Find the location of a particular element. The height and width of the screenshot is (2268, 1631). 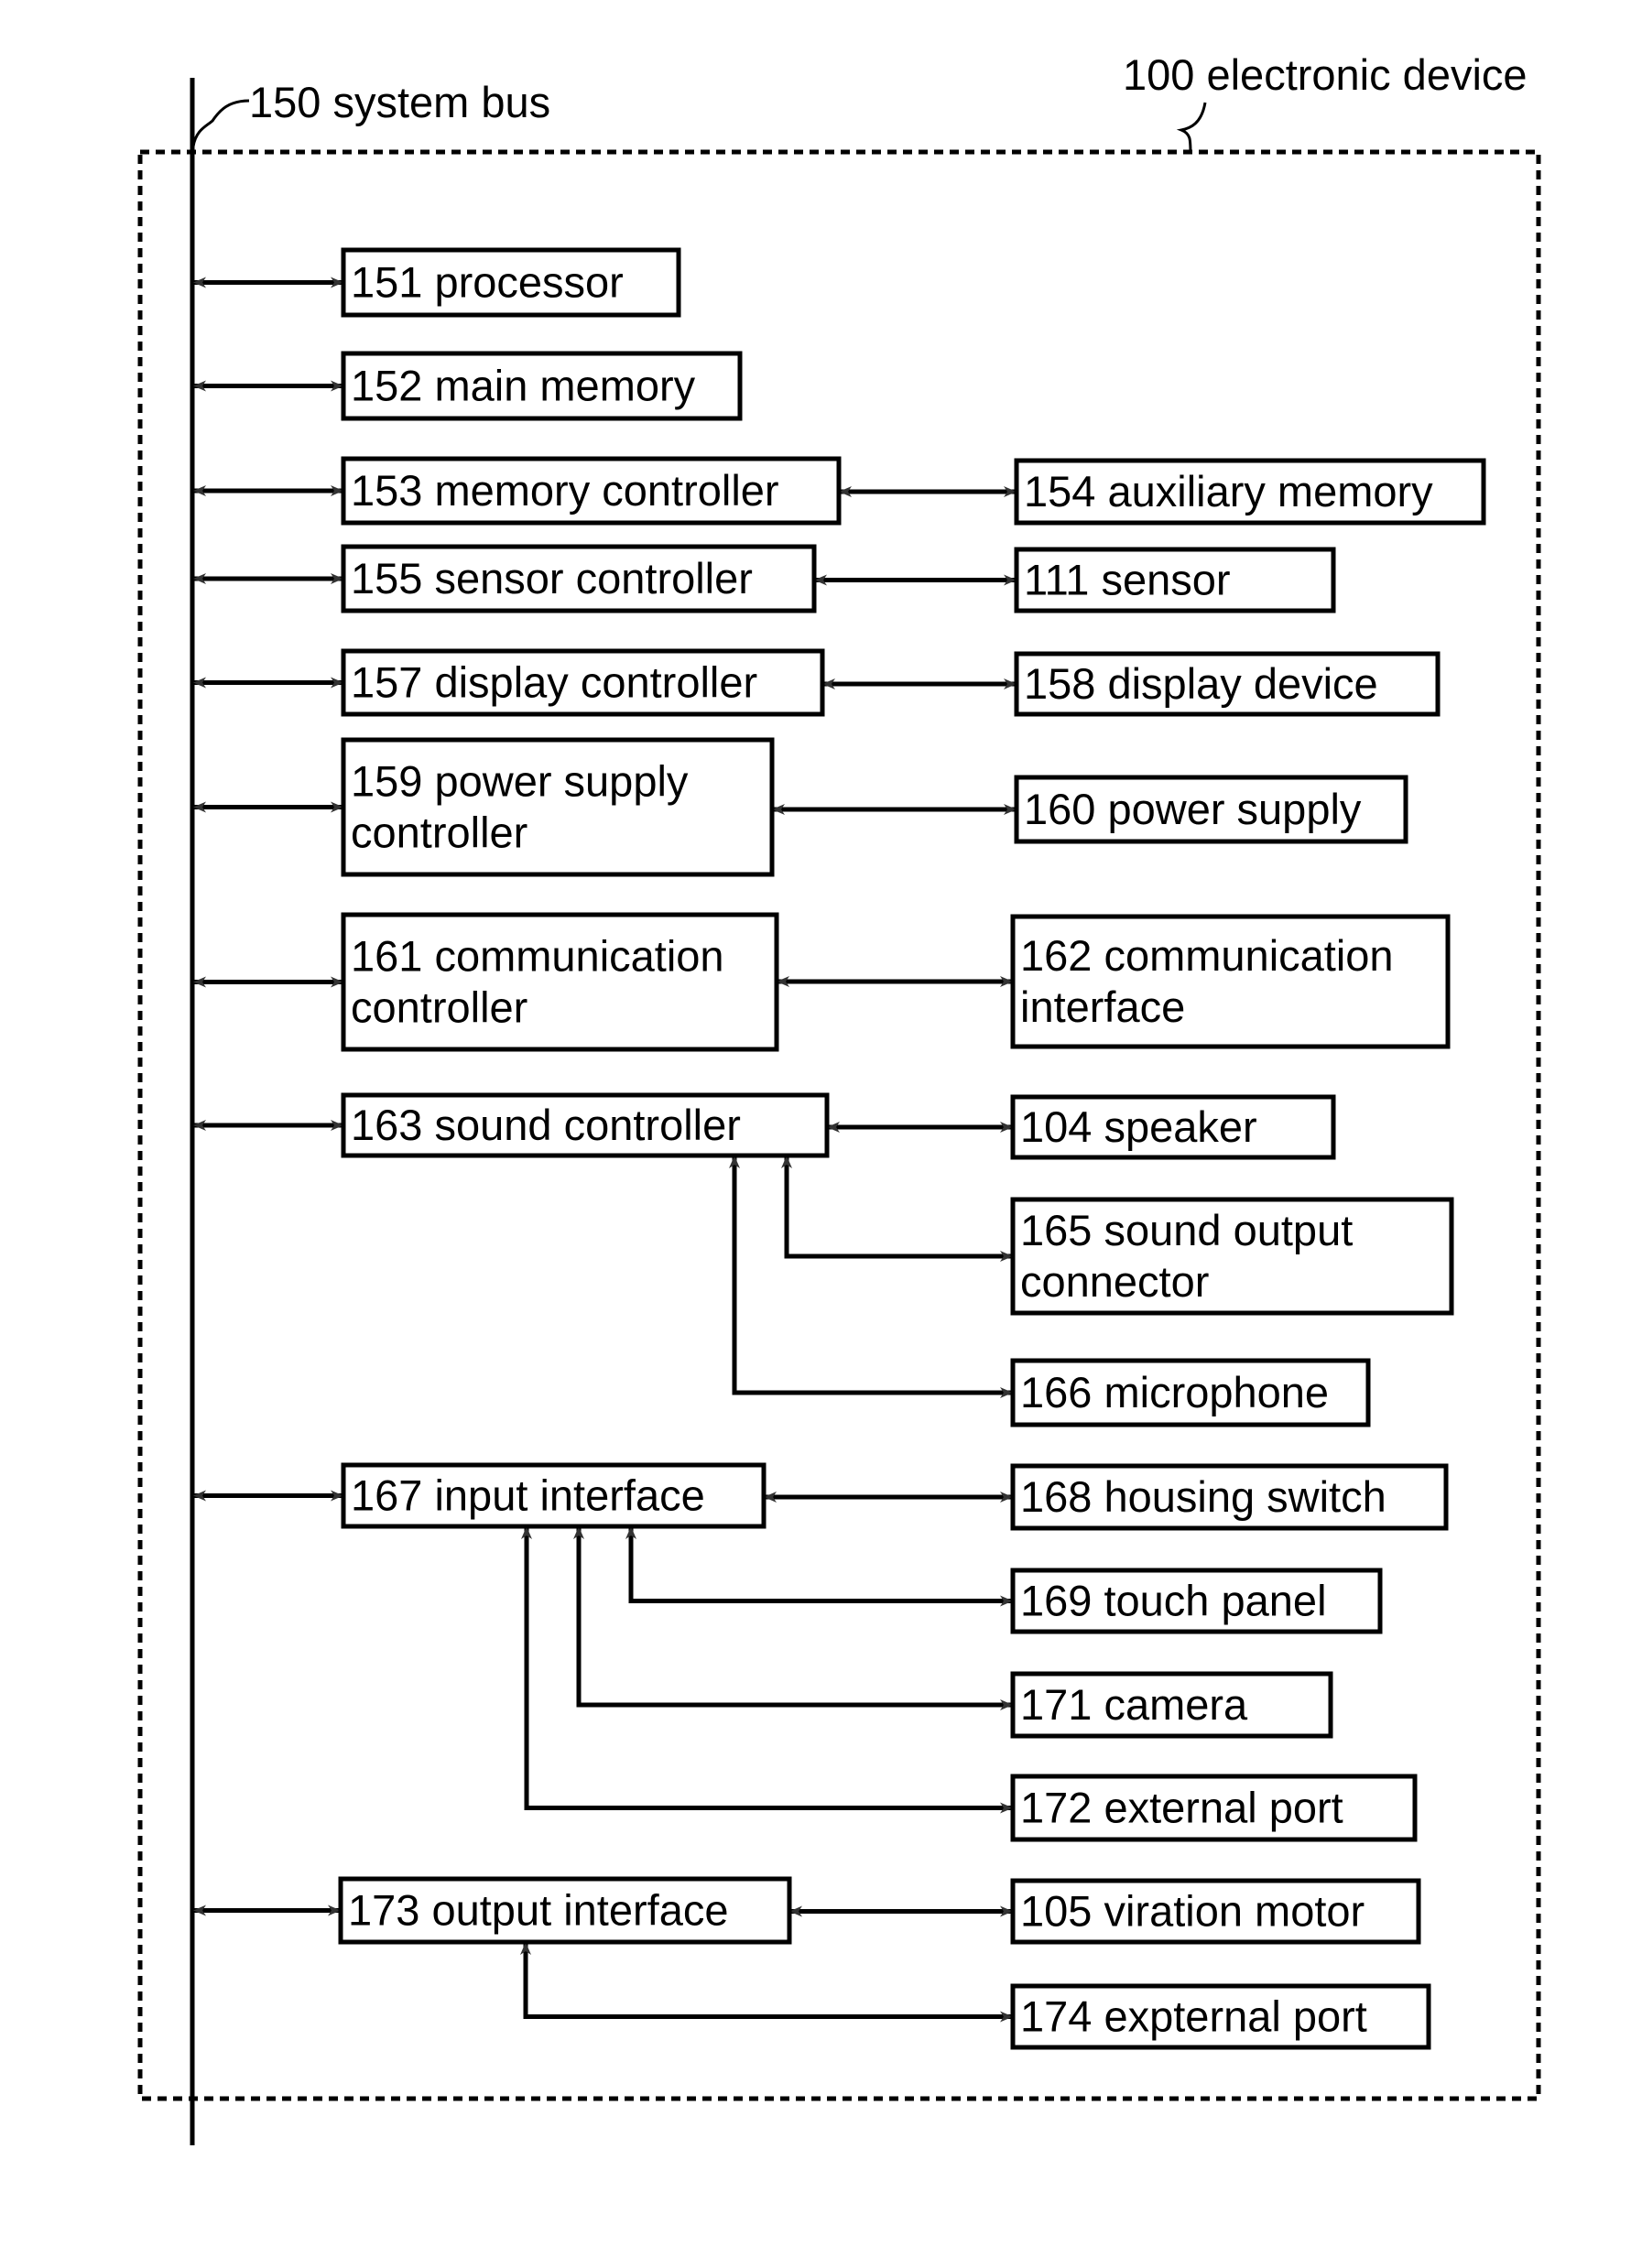

block-105: 105 viration motor is located at coordinates (1215, 1911).